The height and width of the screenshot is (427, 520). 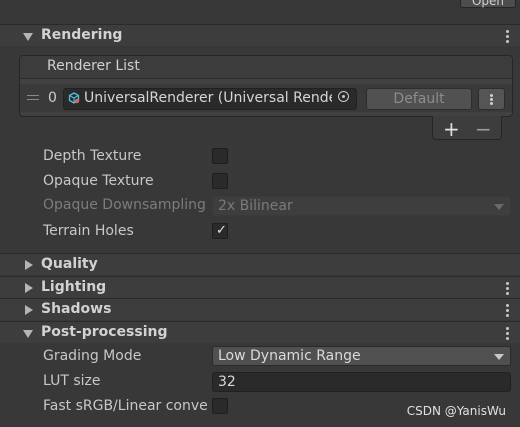 I want to click on checkmark-icon: ✓, so click(x=221, y=230).